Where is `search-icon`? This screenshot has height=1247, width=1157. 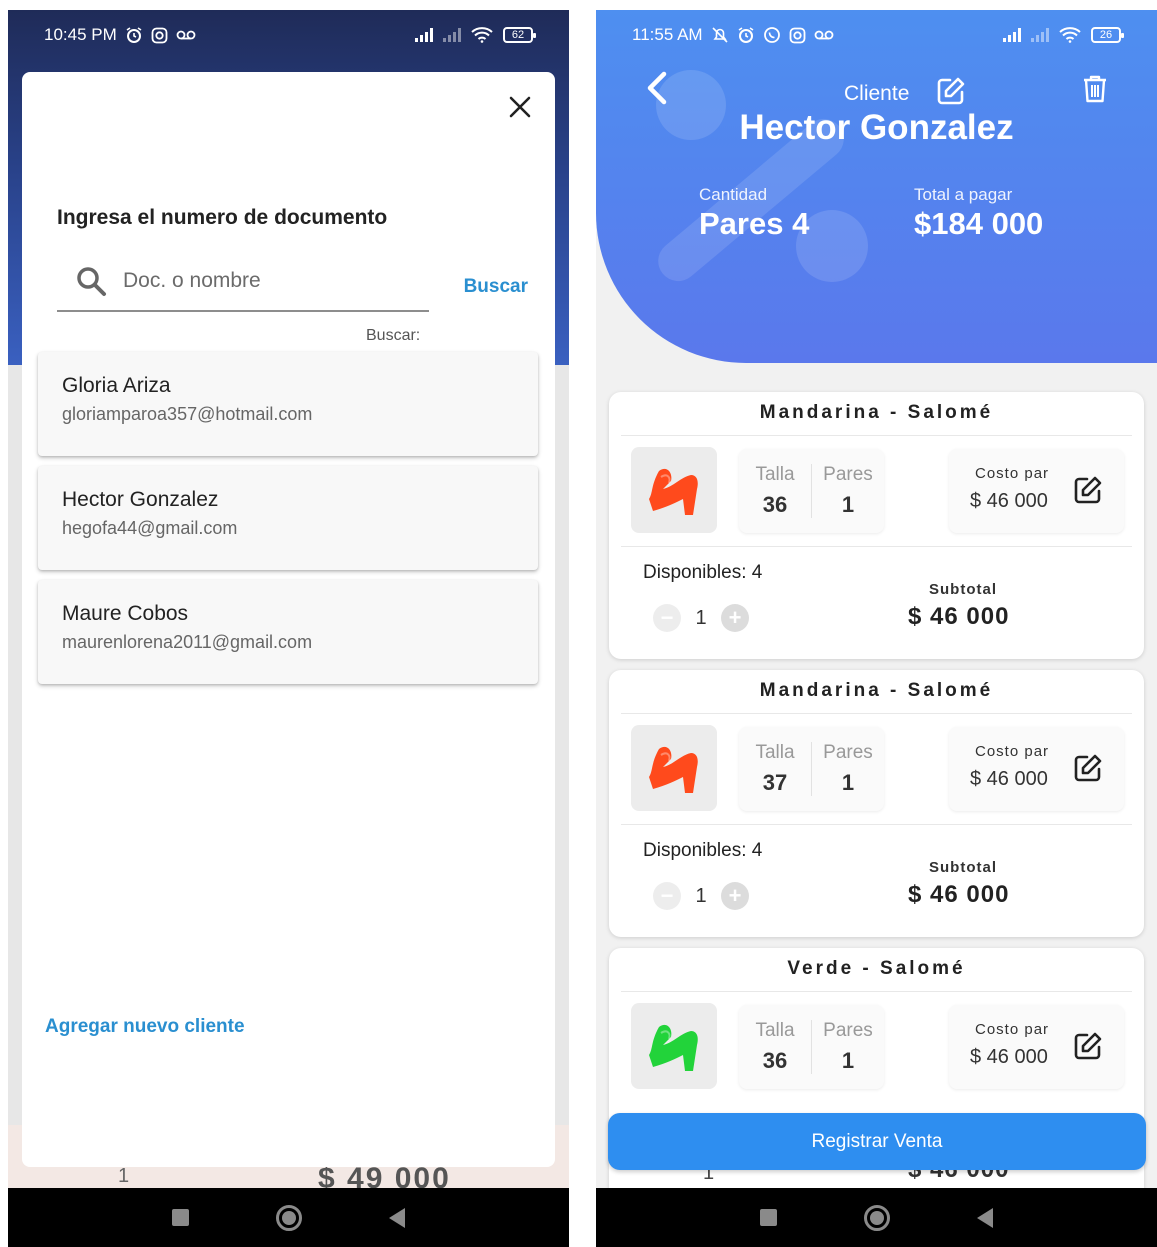
search-icon is located at coordinates (91, 281).